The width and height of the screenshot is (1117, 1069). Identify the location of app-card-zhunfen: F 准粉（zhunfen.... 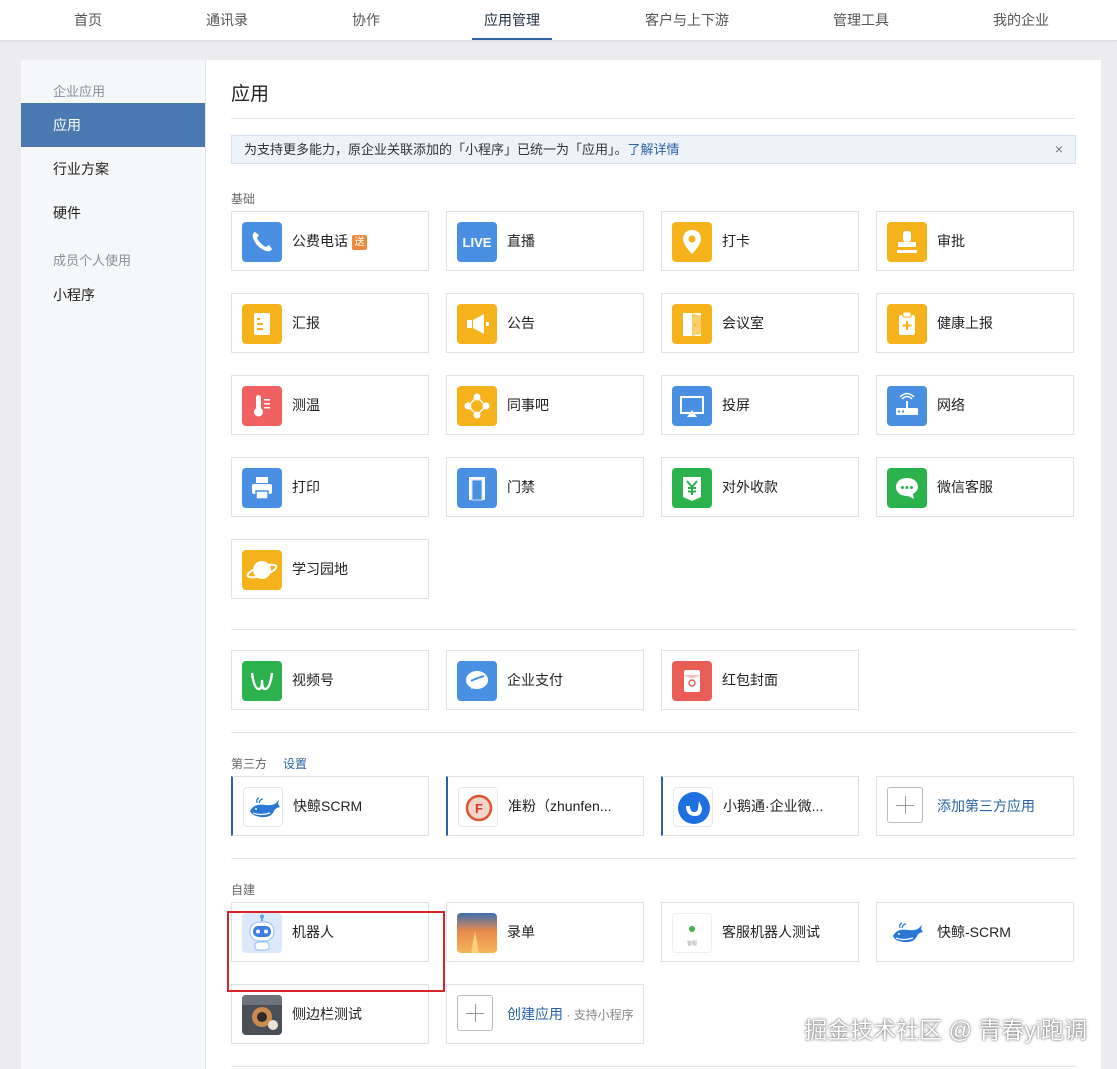
(545, 806).